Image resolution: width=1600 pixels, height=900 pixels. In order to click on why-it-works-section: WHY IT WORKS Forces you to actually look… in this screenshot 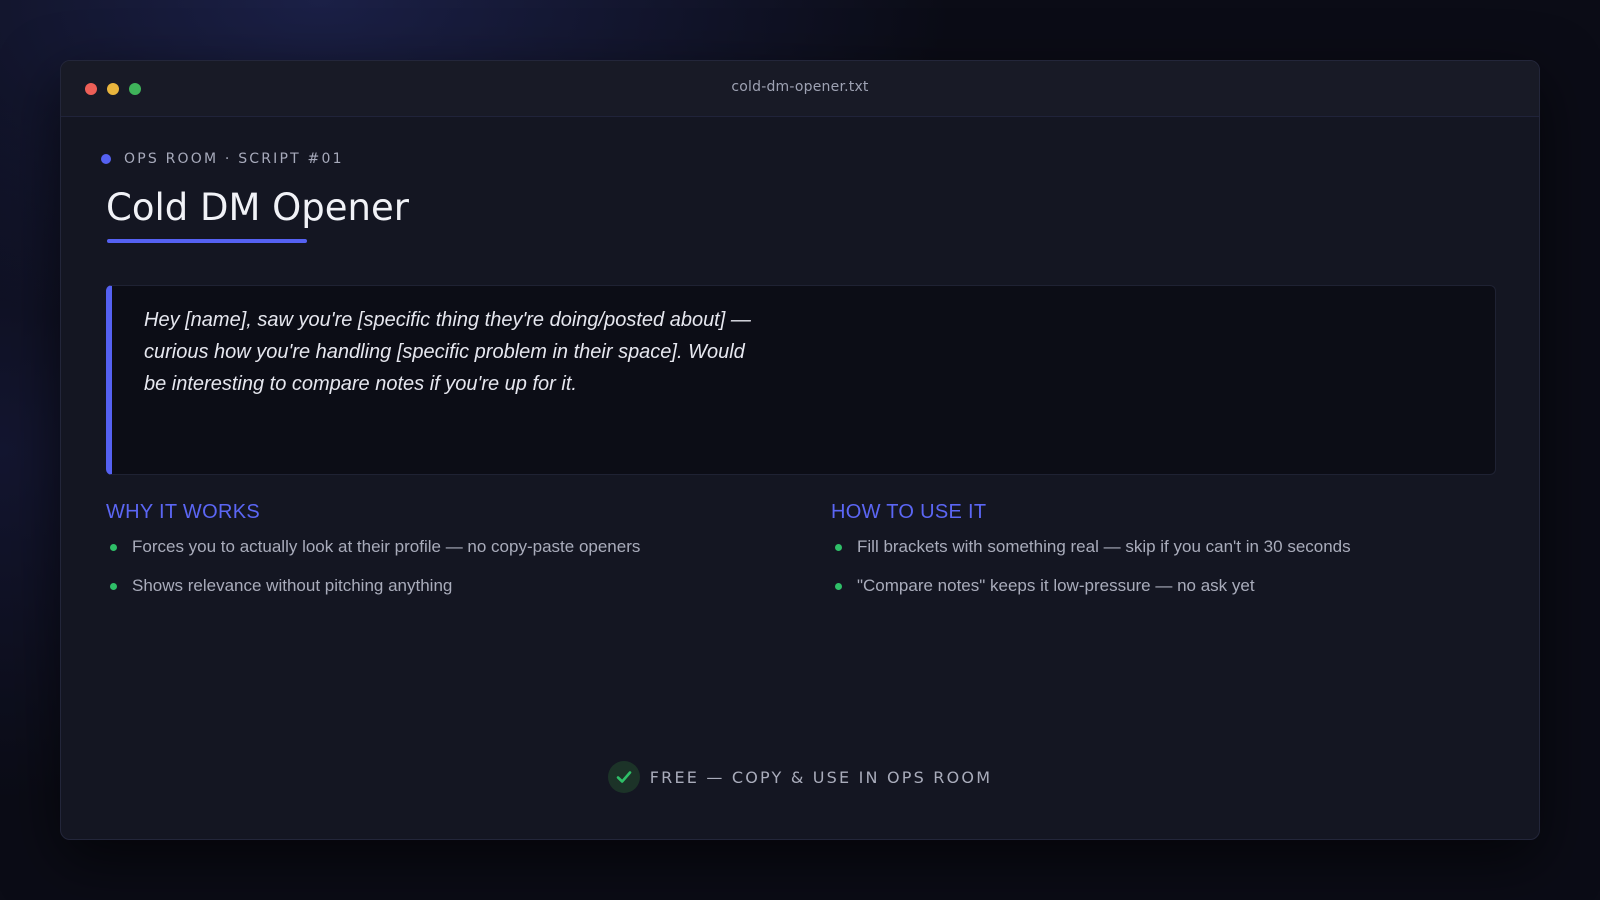, I will do `click(431, 557)`.